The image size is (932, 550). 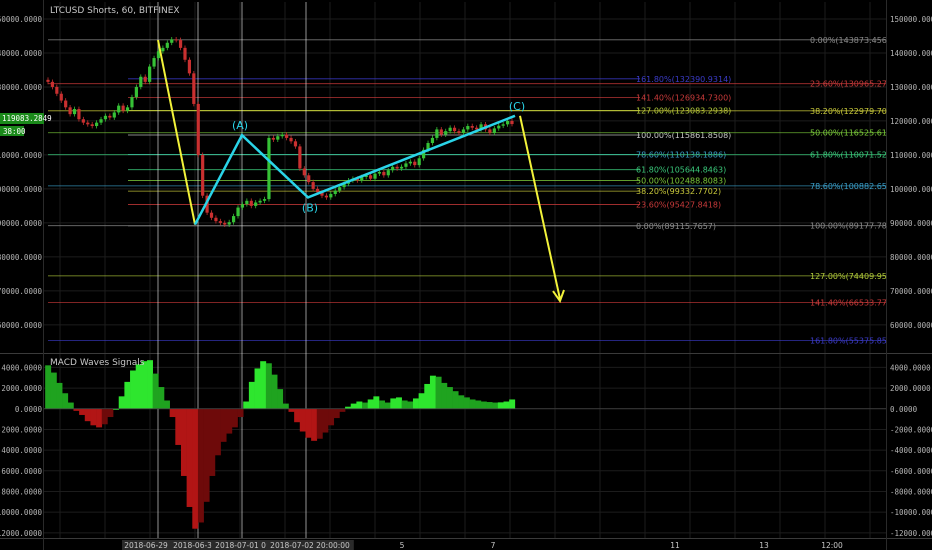 I want to click on macd-tick-right: -4000.0000, so click(x=911, y=450).